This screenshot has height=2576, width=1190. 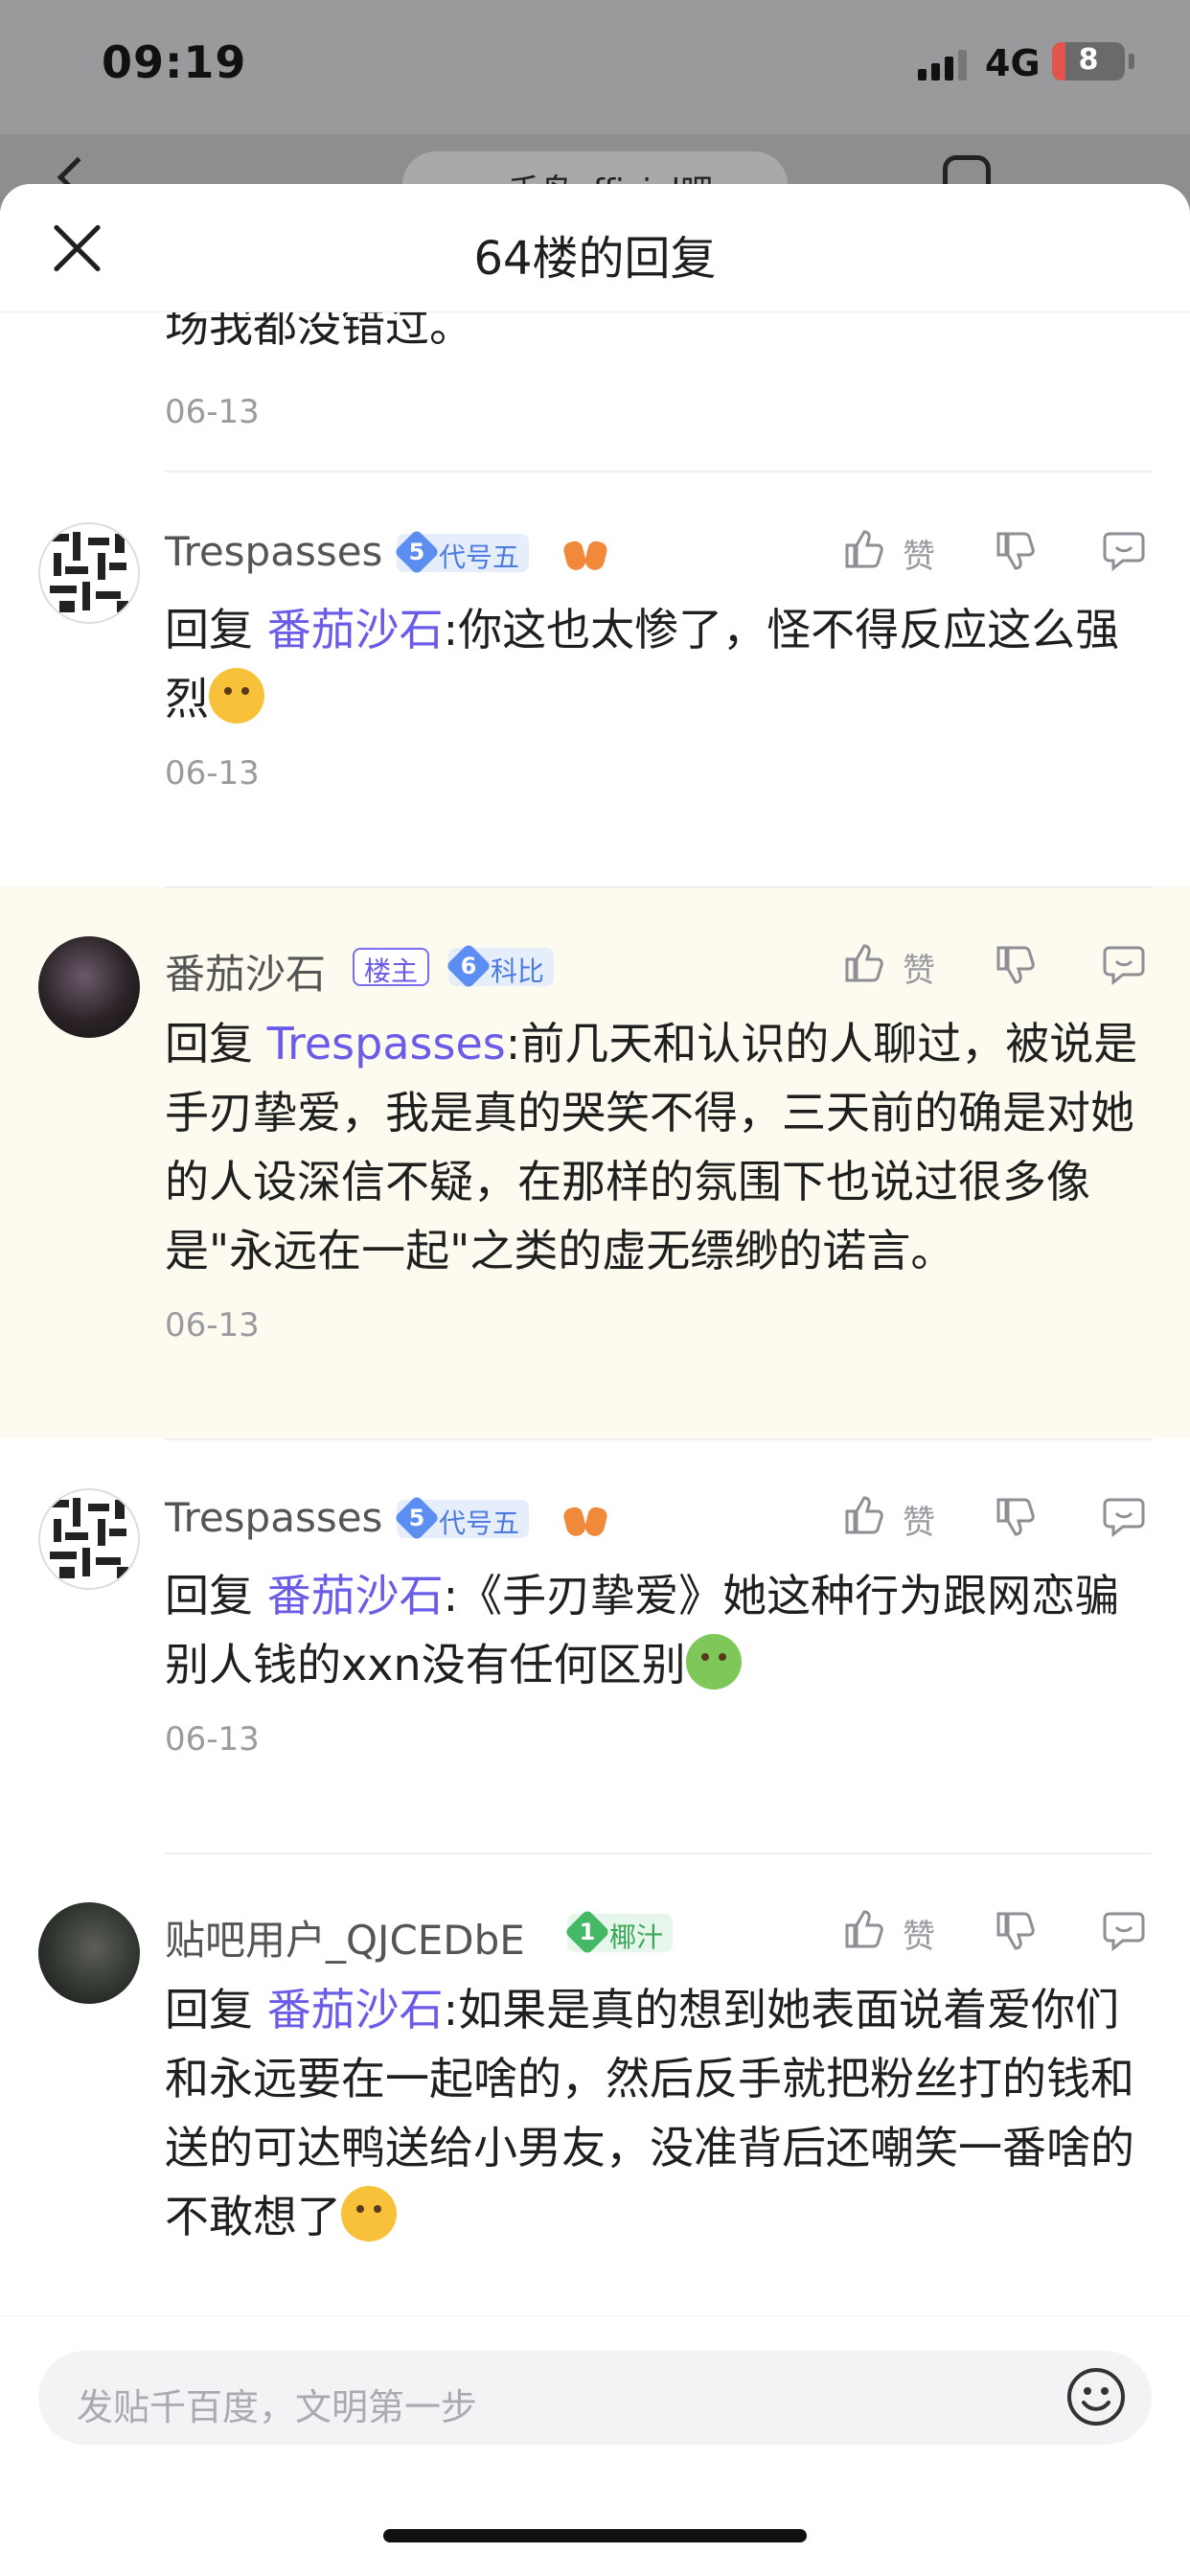 What do you see at coordinates (658, 664) in the screenshot?
I see `comment-text: 回复 番茄沙石:你这也太惨了，怪不得反应这么强烈` at bounding box center [658, 664].